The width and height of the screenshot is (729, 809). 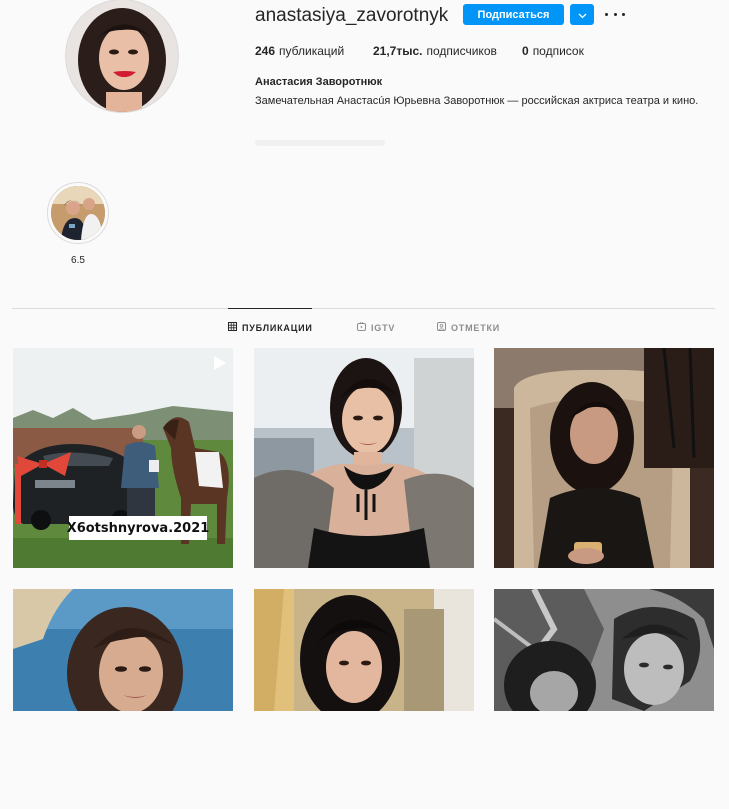 What do you see at coordinates (270, 308) in the screenshot?
I see `active-tab-indicator` at bounding box center [270, 308].